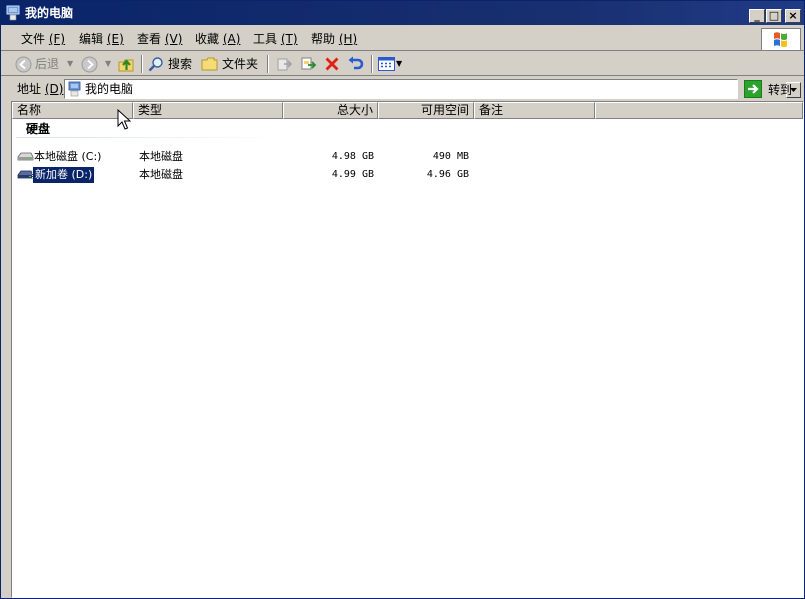  What do you see at coordinates (180, 64) in the screenshot?
I see `search-label: 搜索` at bounding box center [180, 64].